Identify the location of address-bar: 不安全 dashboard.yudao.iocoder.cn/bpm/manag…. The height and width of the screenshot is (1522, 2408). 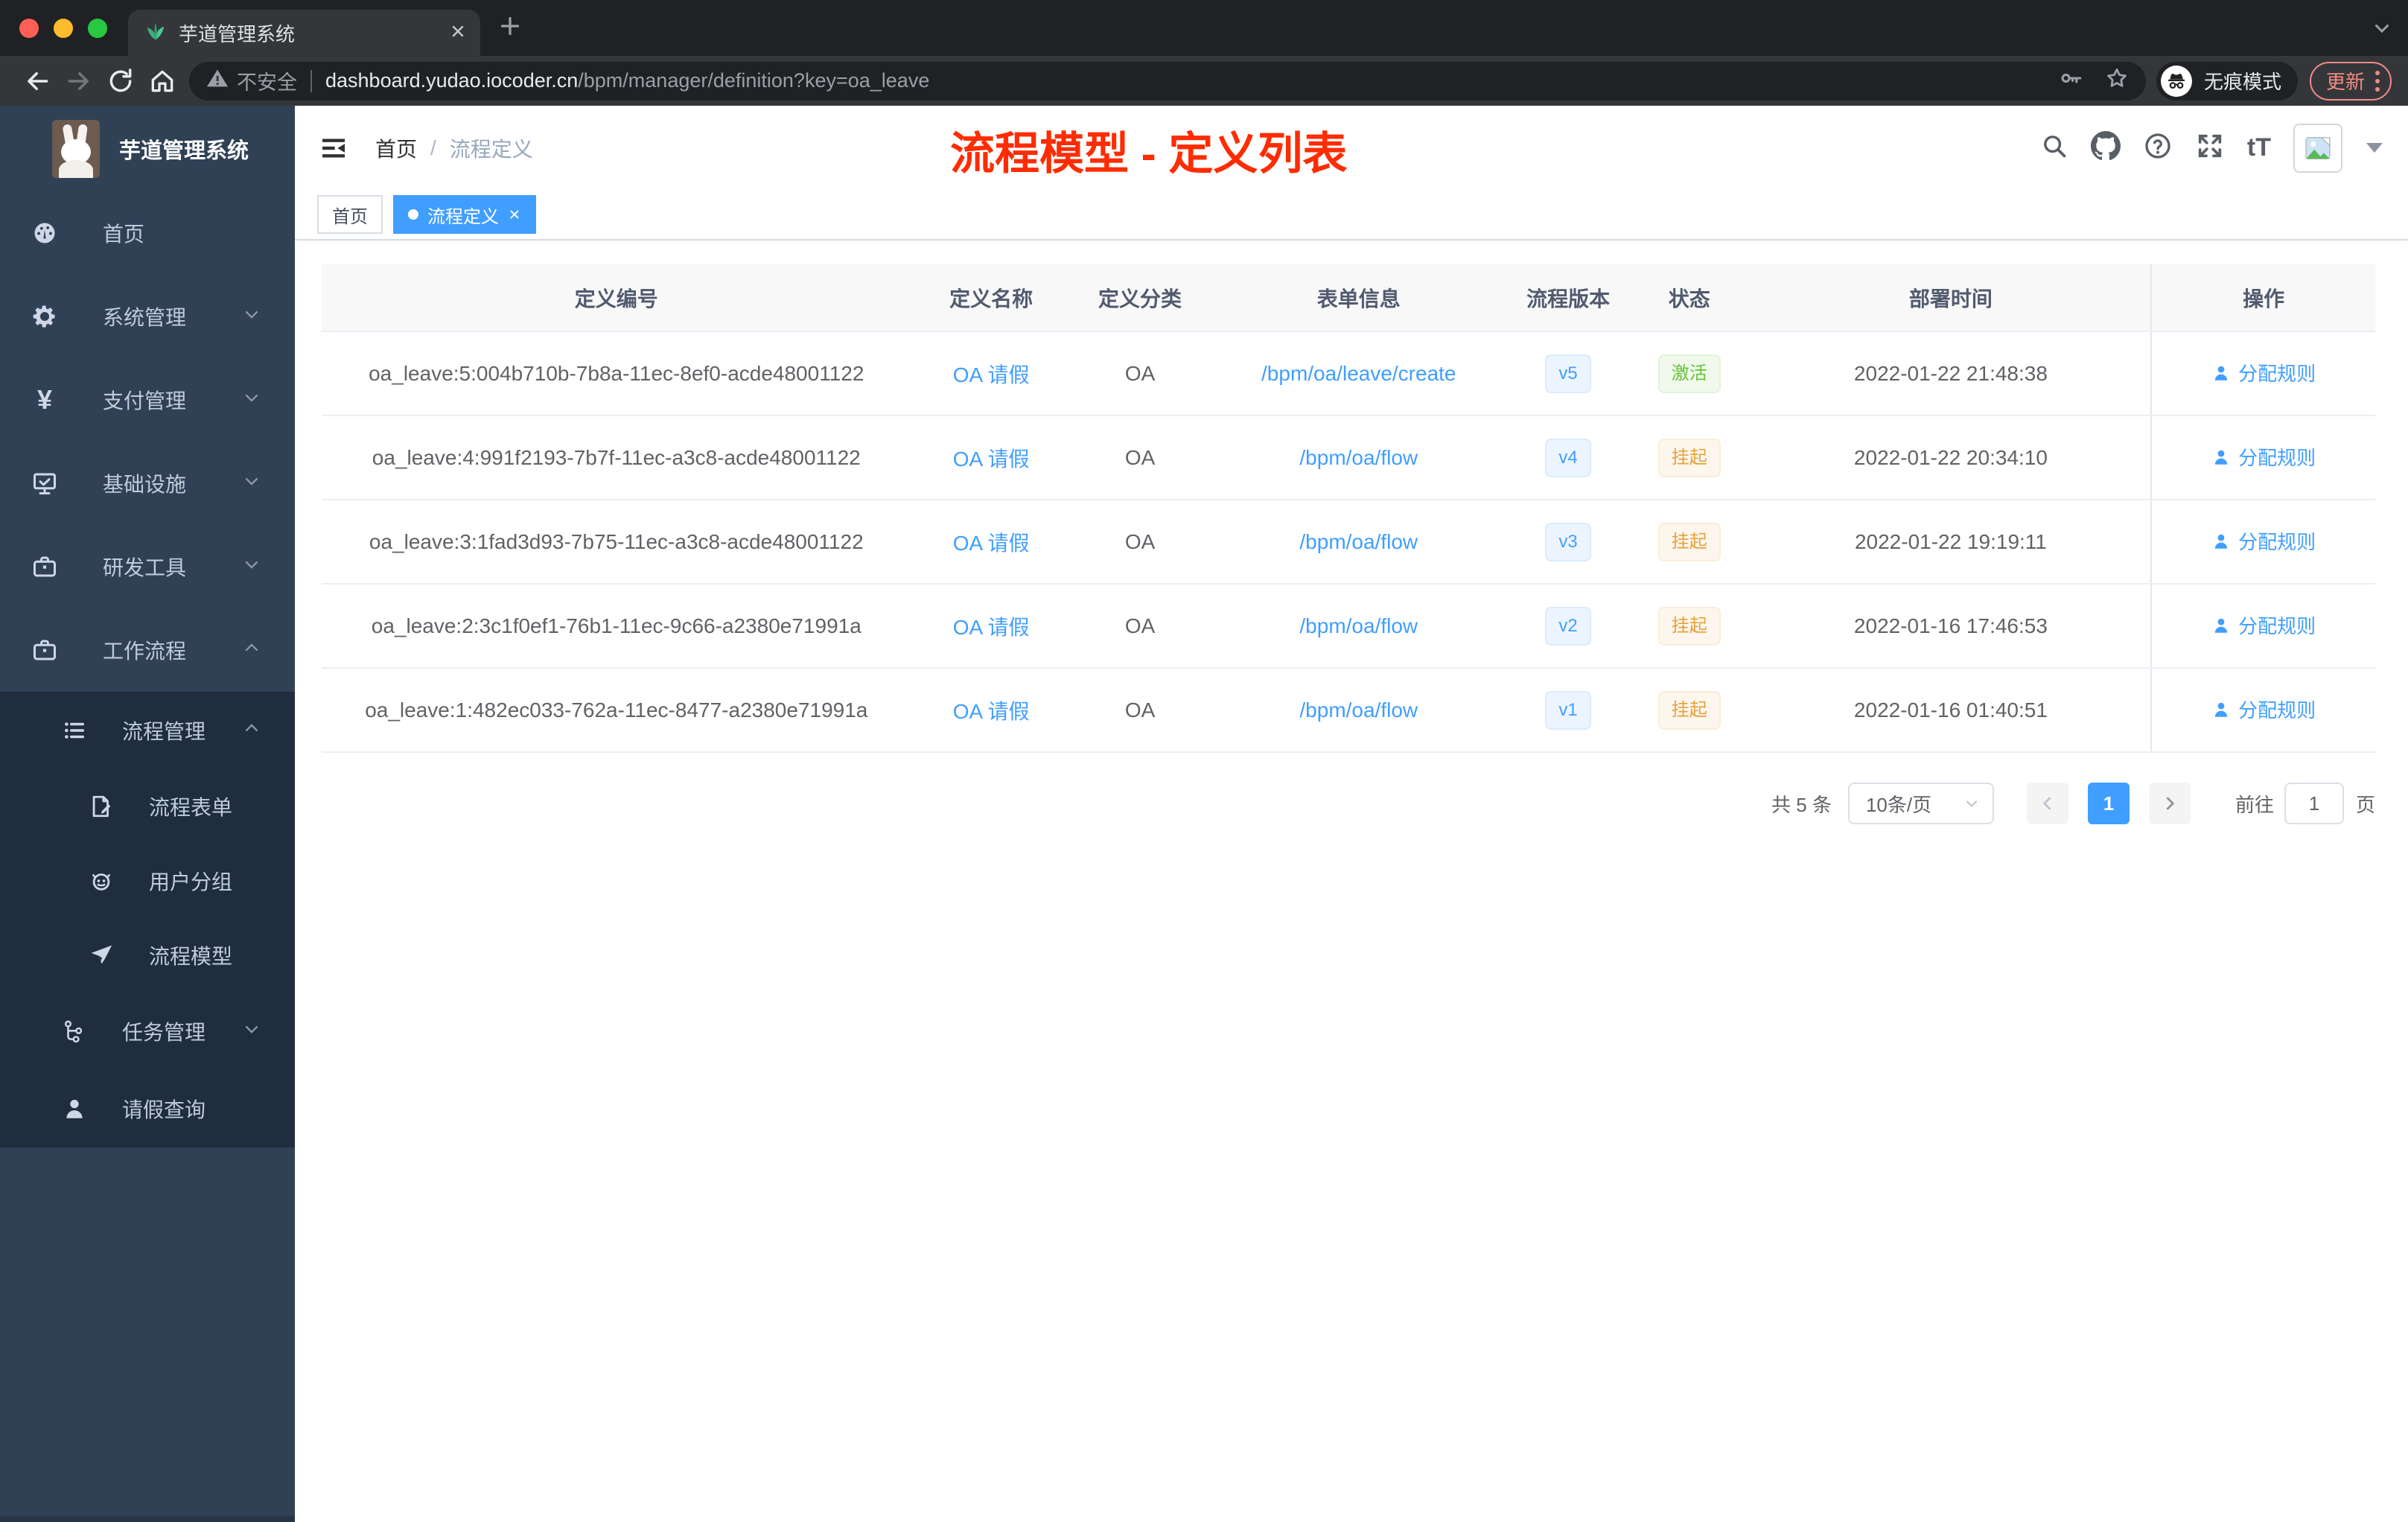
(1167, 81).